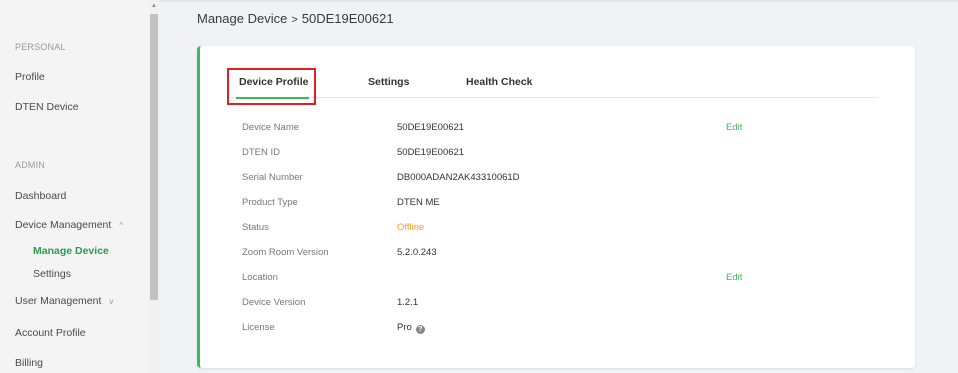 The image size is (958, 373). Describe the element at coordinates (40, 196) in the screenshot. I see `sidebar-item-dashboard: Dashboard` at that location.